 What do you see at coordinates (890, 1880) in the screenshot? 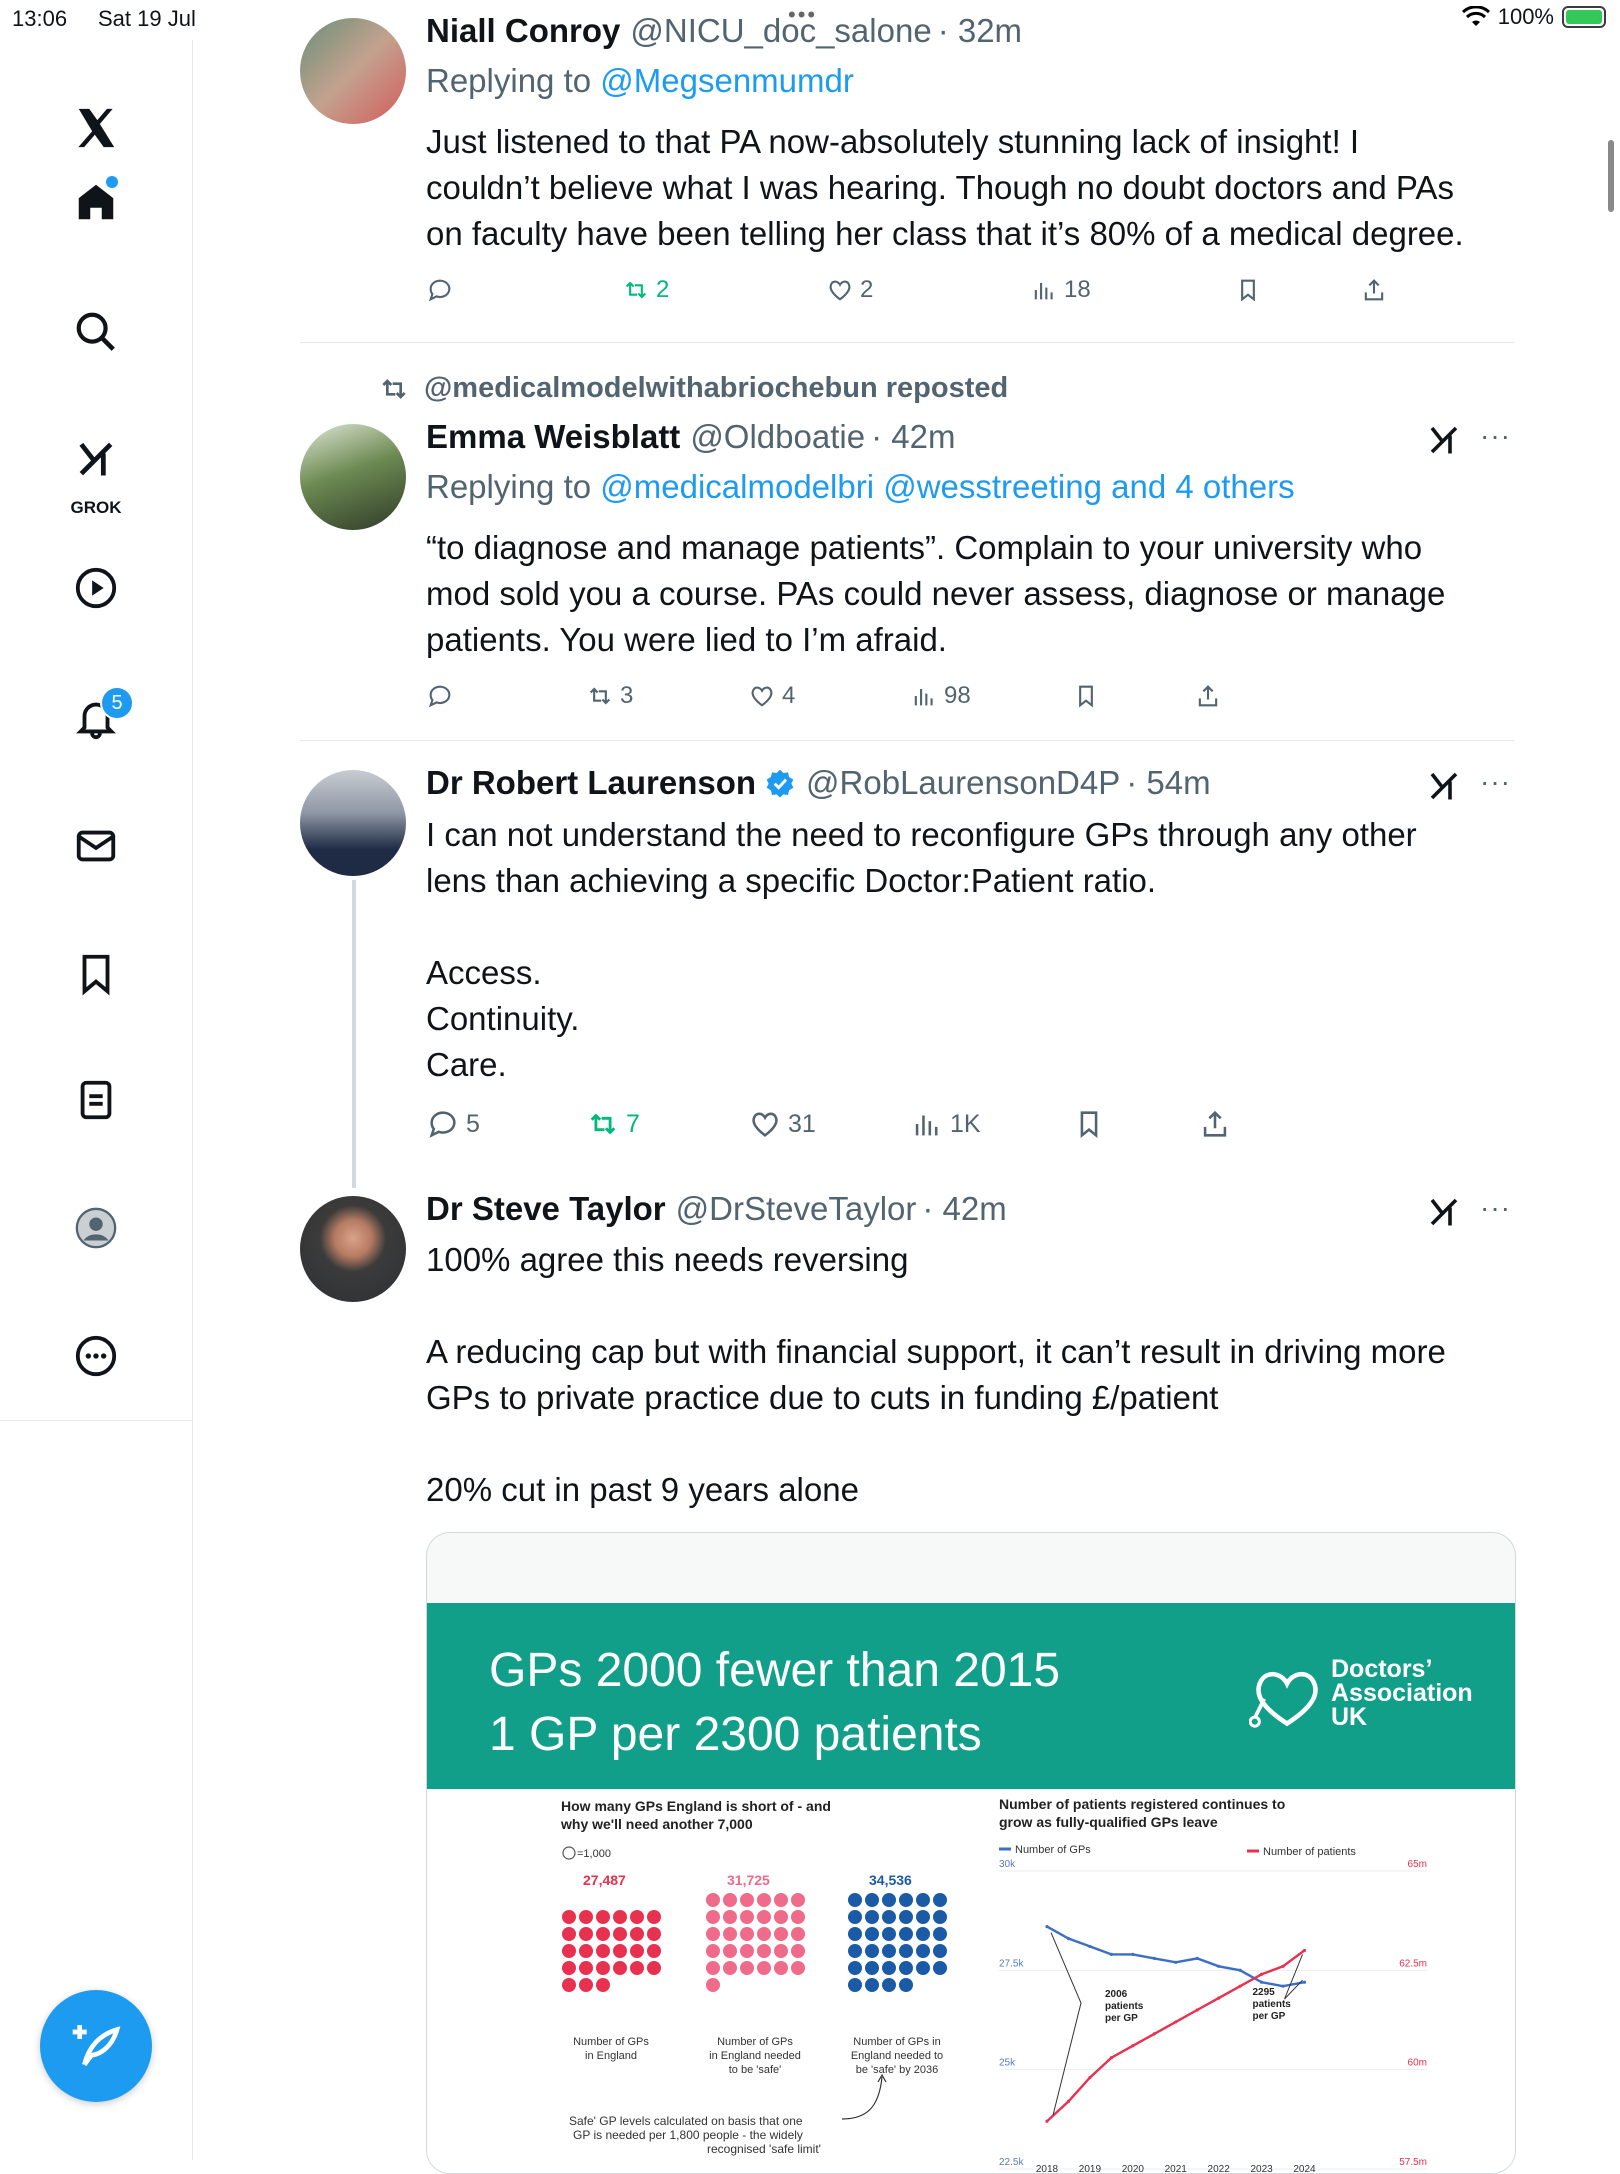
I see `group-value: 34,536` at bounding box center [890, 1880].